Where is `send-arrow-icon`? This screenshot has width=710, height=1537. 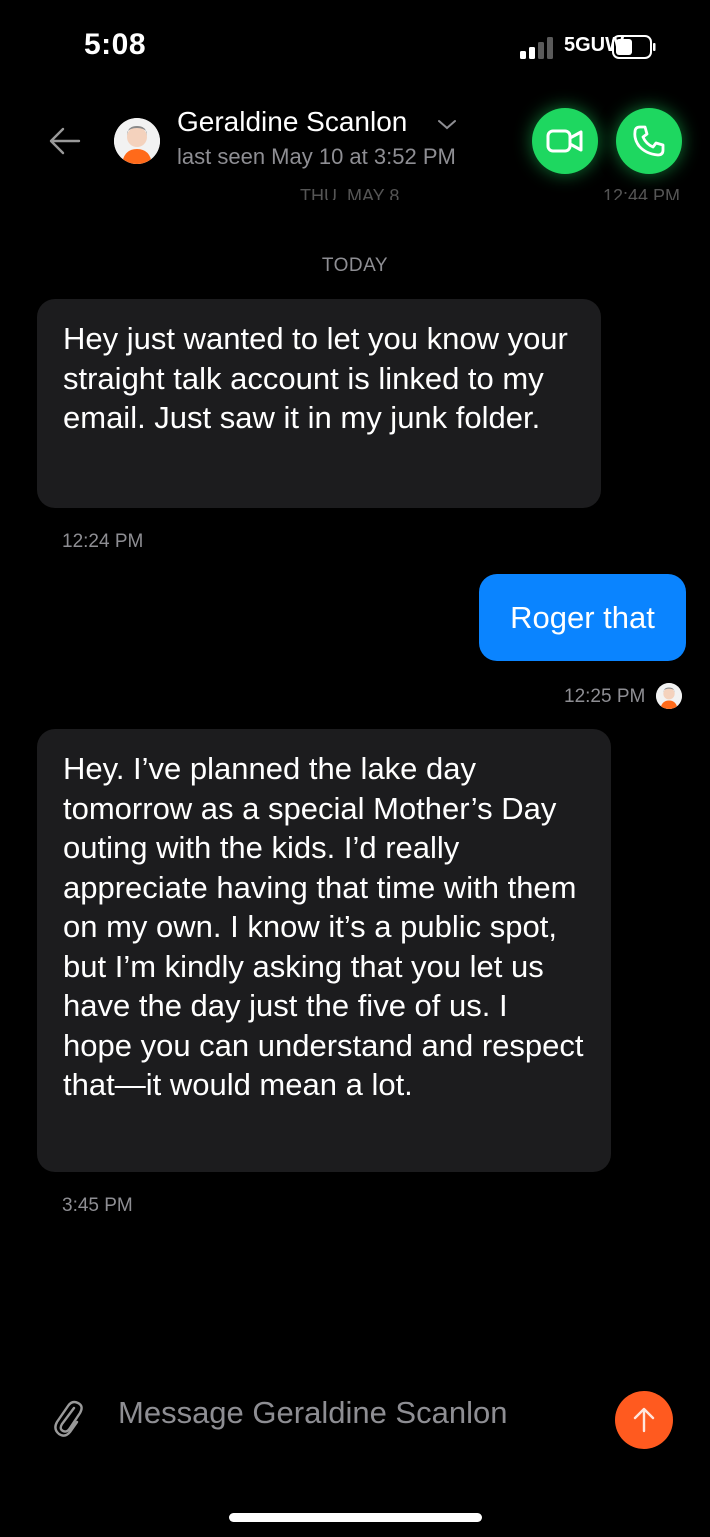
send-arrow-icon is located at coordinates (644, 1420).